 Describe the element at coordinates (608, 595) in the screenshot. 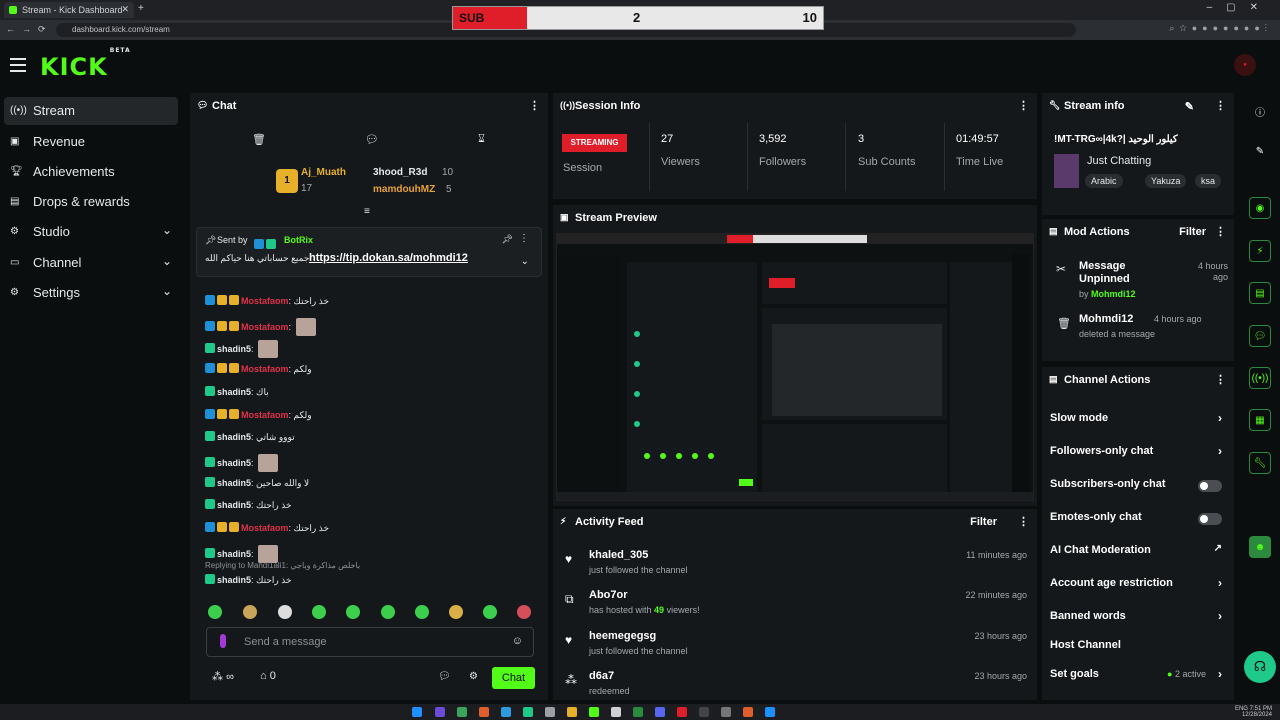

I see `activity-user: Abo7or` at that location.